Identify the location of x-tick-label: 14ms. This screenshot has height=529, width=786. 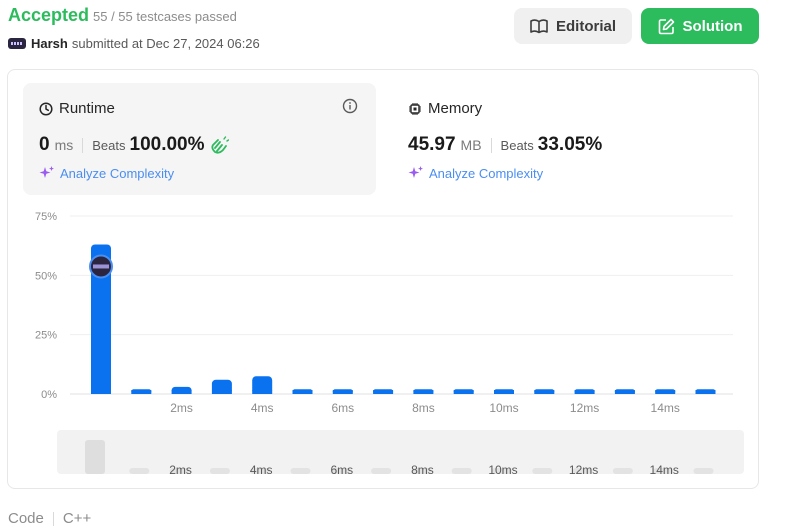
(665, 408).